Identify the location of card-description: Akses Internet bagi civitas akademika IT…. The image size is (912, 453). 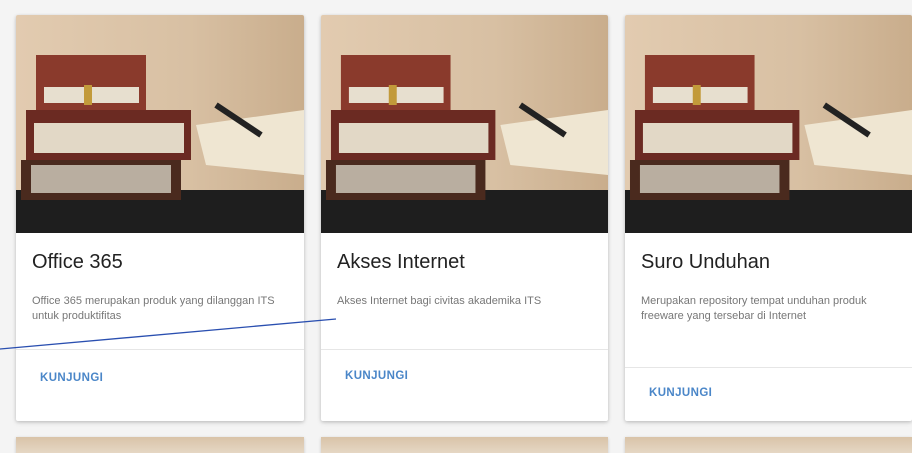
(439, 301).